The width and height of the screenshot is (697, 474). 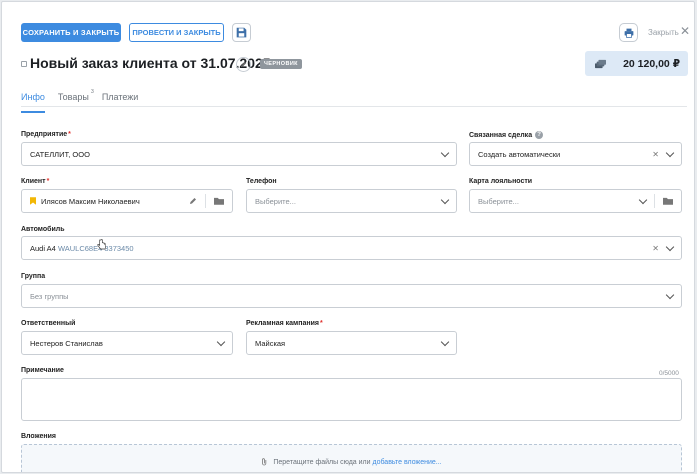 What do you see at coordinates (66, 343) in the screenshot?
I see `responsible-value: Нестеров Станислав` at bounding box center [66, 343].